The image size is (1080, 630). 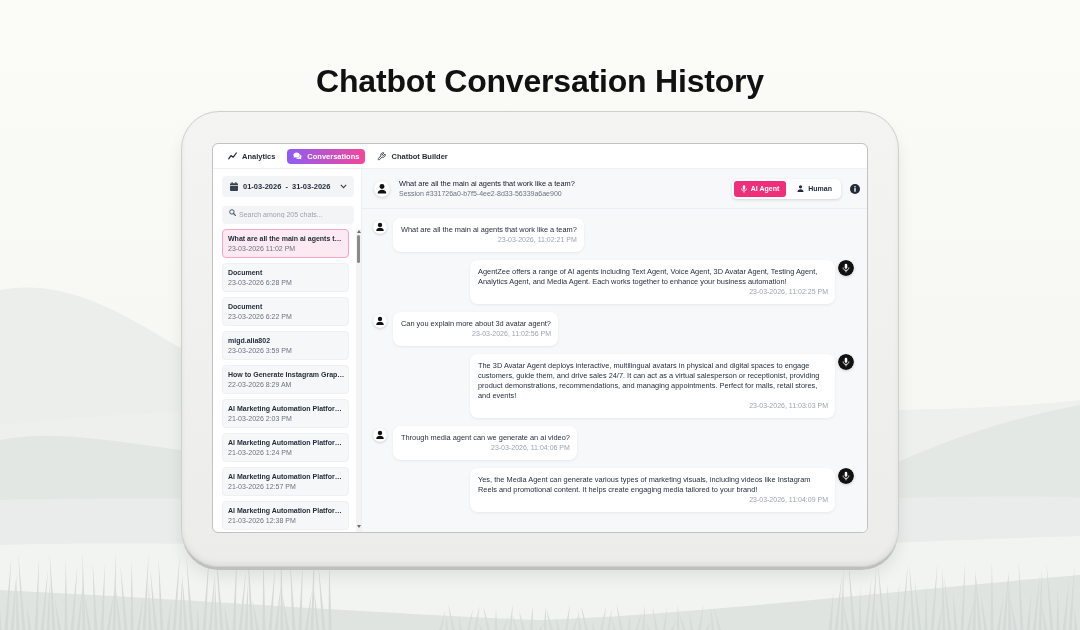 What do you see at coordinates (382, 156) in the screenshot?
I see `wrench-icon` at bounding box center [382, 156].